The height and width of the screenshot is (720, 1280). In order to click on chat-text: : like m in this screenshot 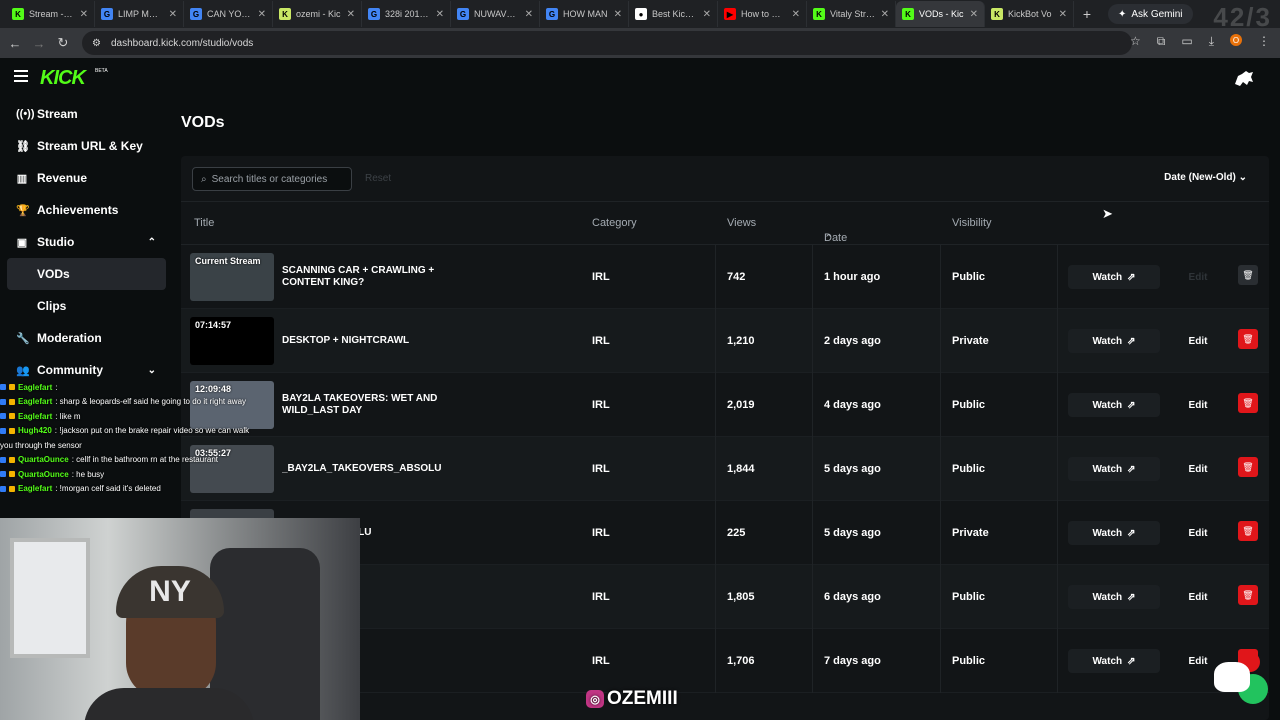, I will do `click(68, 416)`.